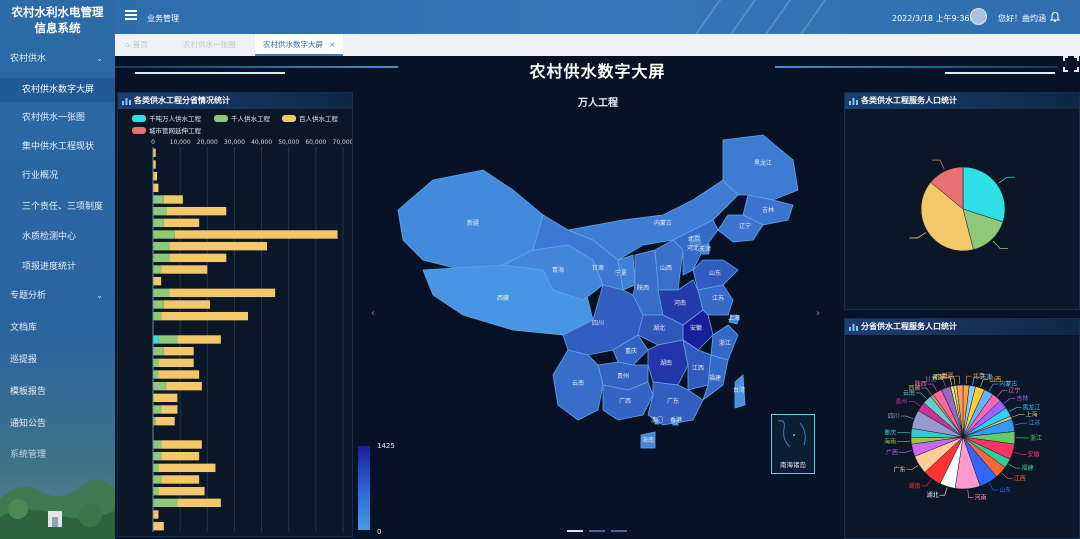 Image resolution: width=1080 pixels, height=539 pixels. What do you see at coordinates (364, 488) in the screenshot?
I see `visual-map-gradient` at bounding box center [364, 488].